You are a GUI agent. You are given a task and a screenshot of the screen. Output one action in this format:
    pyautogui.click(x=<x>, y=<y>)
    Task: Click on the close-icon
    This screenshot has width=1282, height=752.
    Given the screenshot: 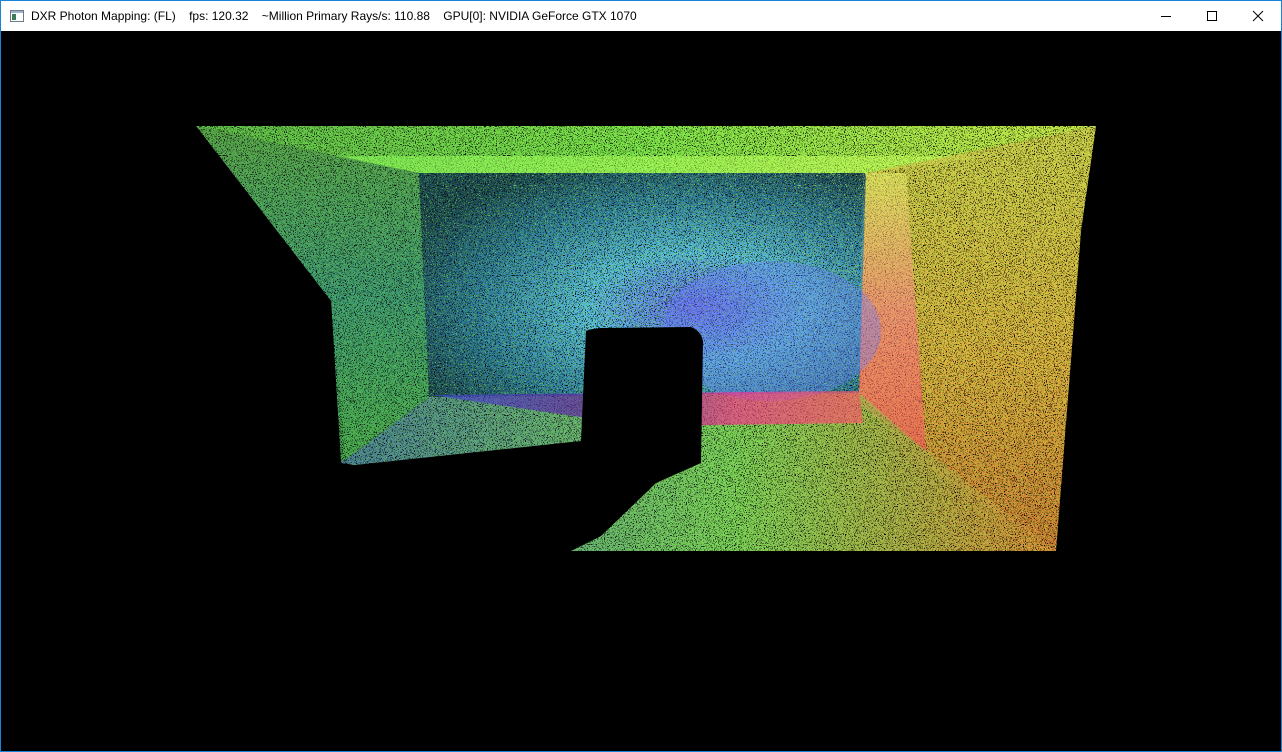 What is the action you would take?
    pyautogui.click(x=1258, y=16)
    